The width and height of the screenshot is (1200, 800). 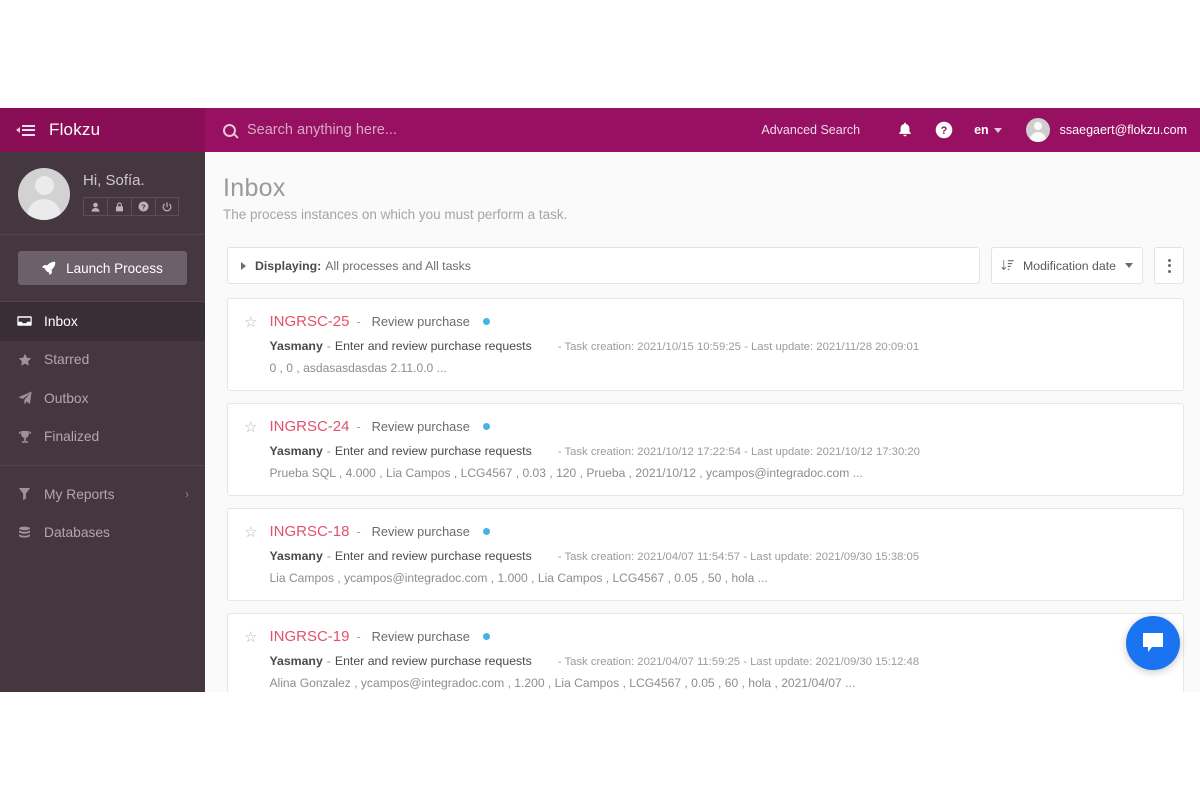 I want to click on launch-process-container: Launch Process, so click(x=102, y=268).